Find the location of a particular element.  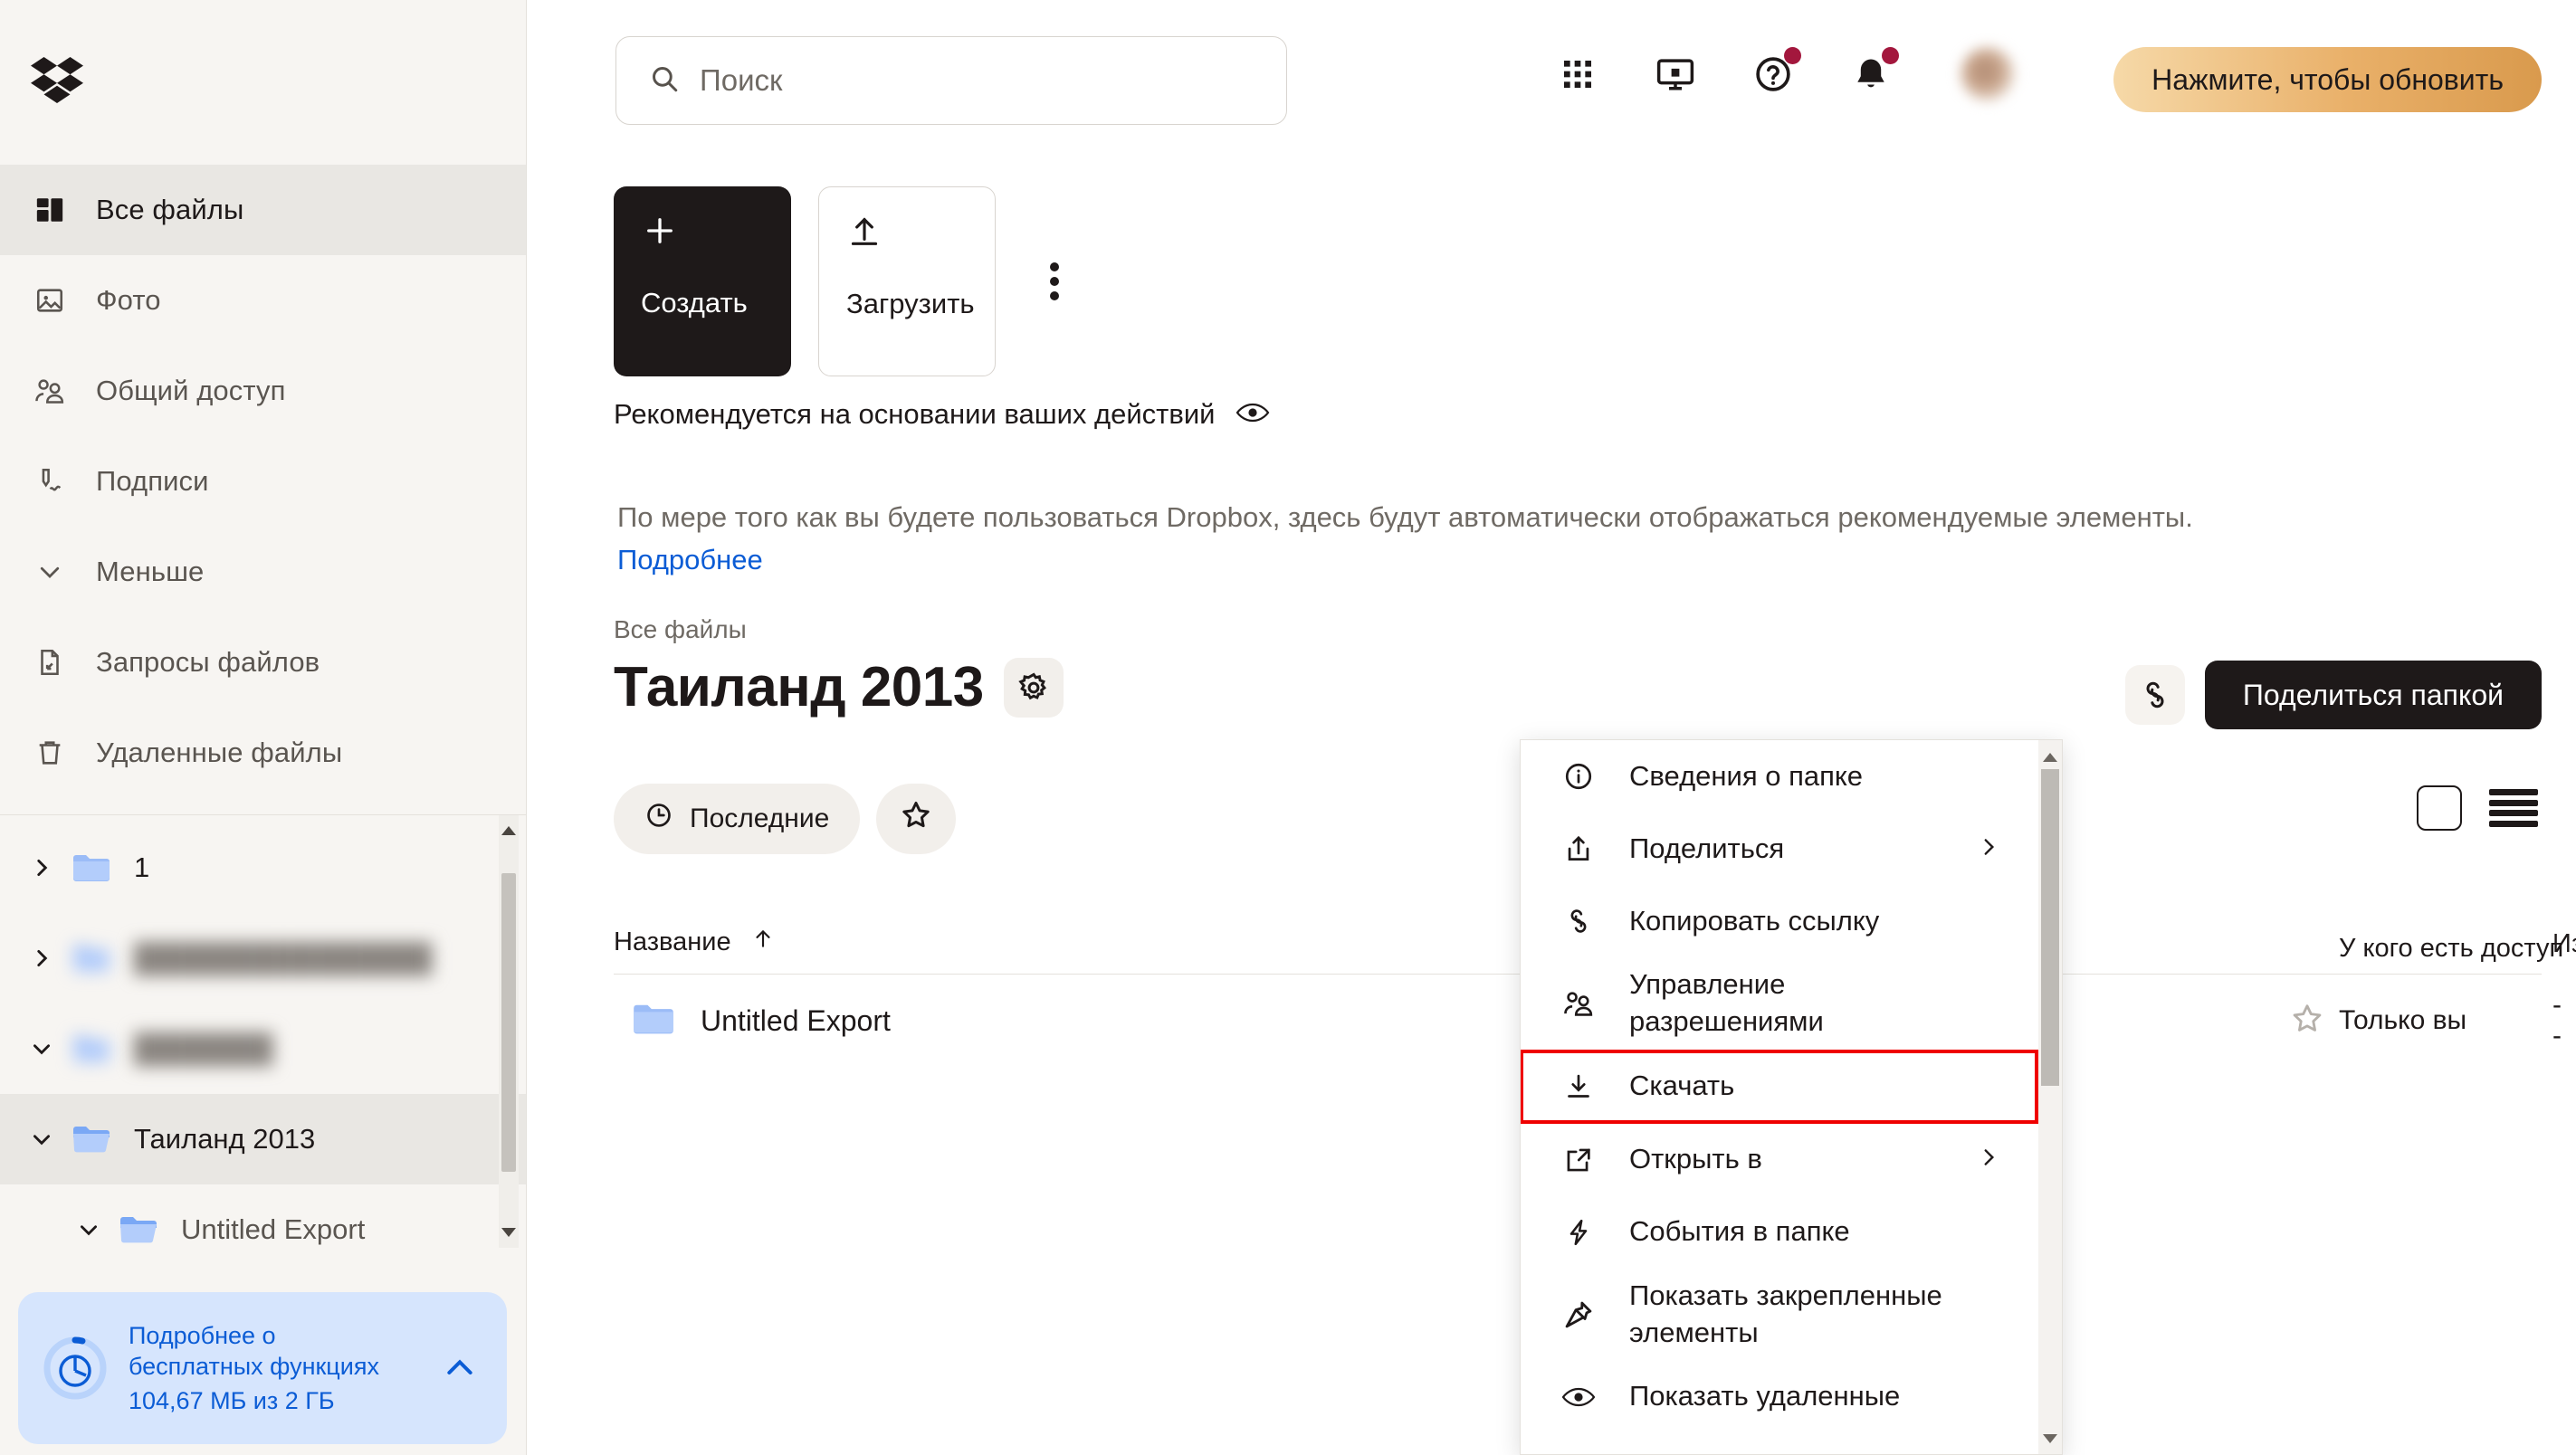

sidebar-item-signatures: Подписи is located at coordinates (263, 481).